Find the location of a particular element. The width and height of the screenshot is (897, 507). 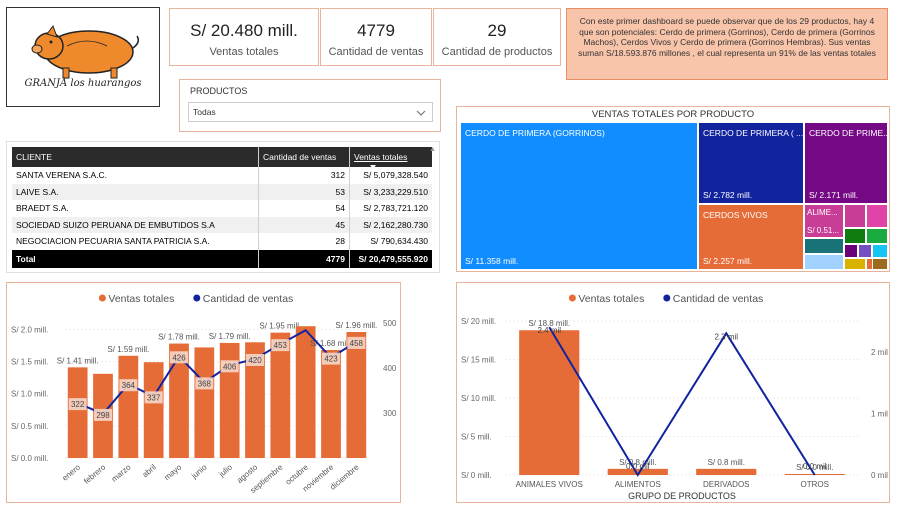

cell-name: SANTA VERENA S.A.C. is located at coordinates (62, 175).